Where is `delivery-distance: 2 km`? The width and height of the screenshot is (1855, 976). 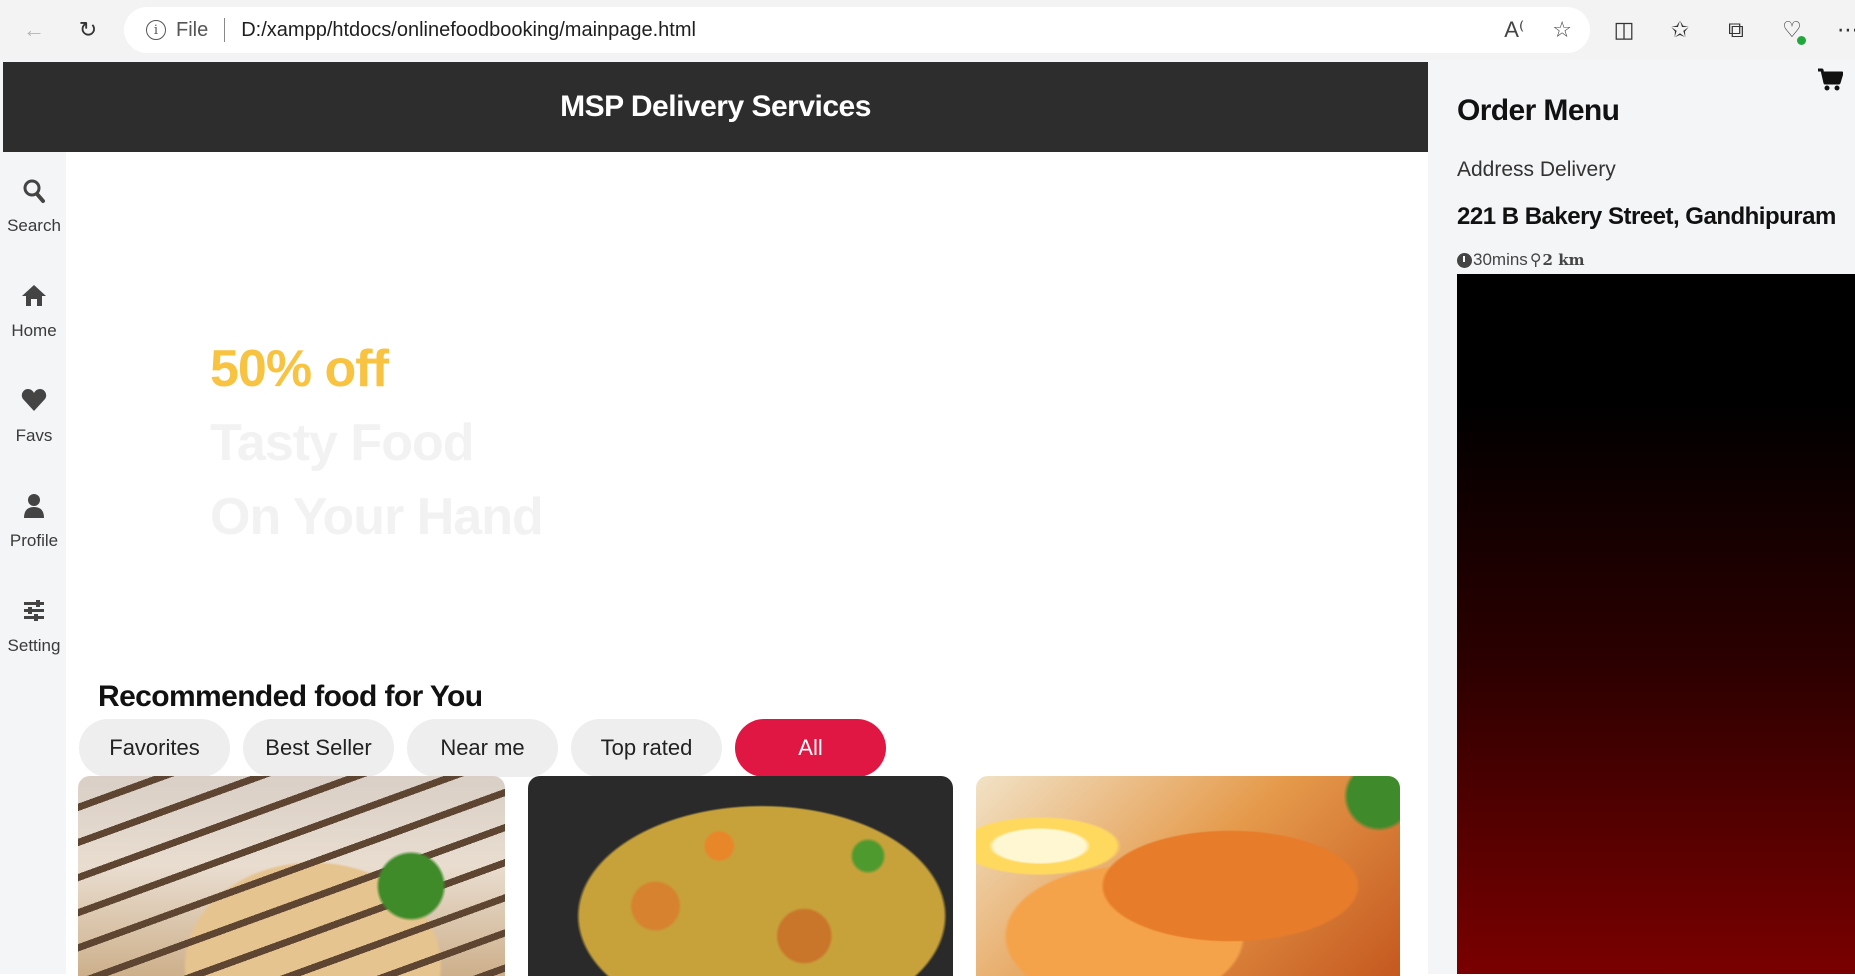
delivery-distance: 2 km is located at coordinates (1563, 260).